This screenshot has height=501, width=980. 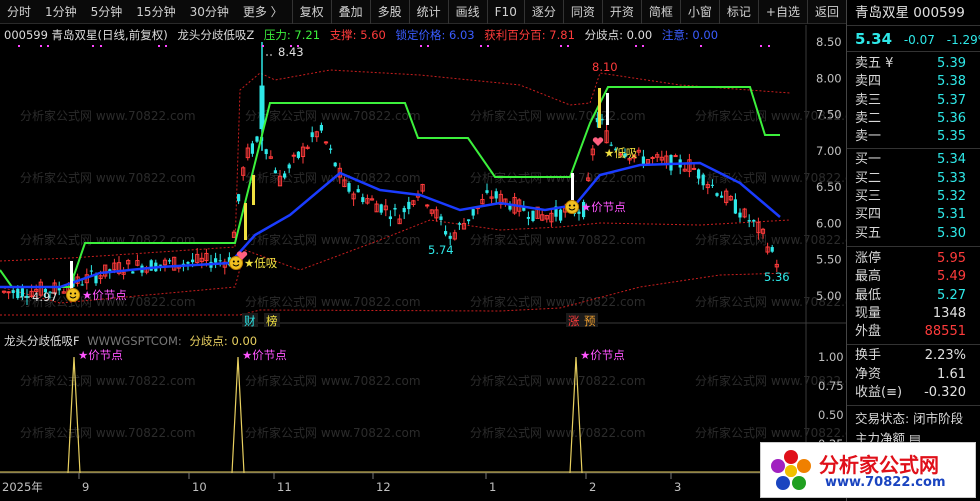 I want to click on buy-row: 买五 5.30, so click(x=913, y=234).